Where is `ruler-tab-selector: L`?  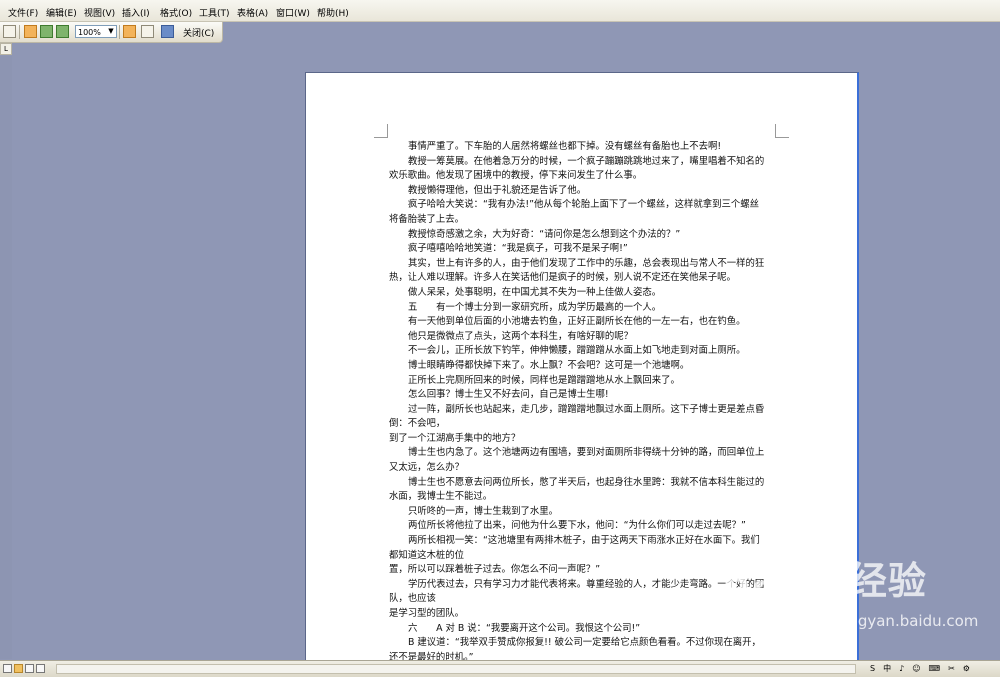 ruler-tab-selector: L is located at coordinates (6, 49).